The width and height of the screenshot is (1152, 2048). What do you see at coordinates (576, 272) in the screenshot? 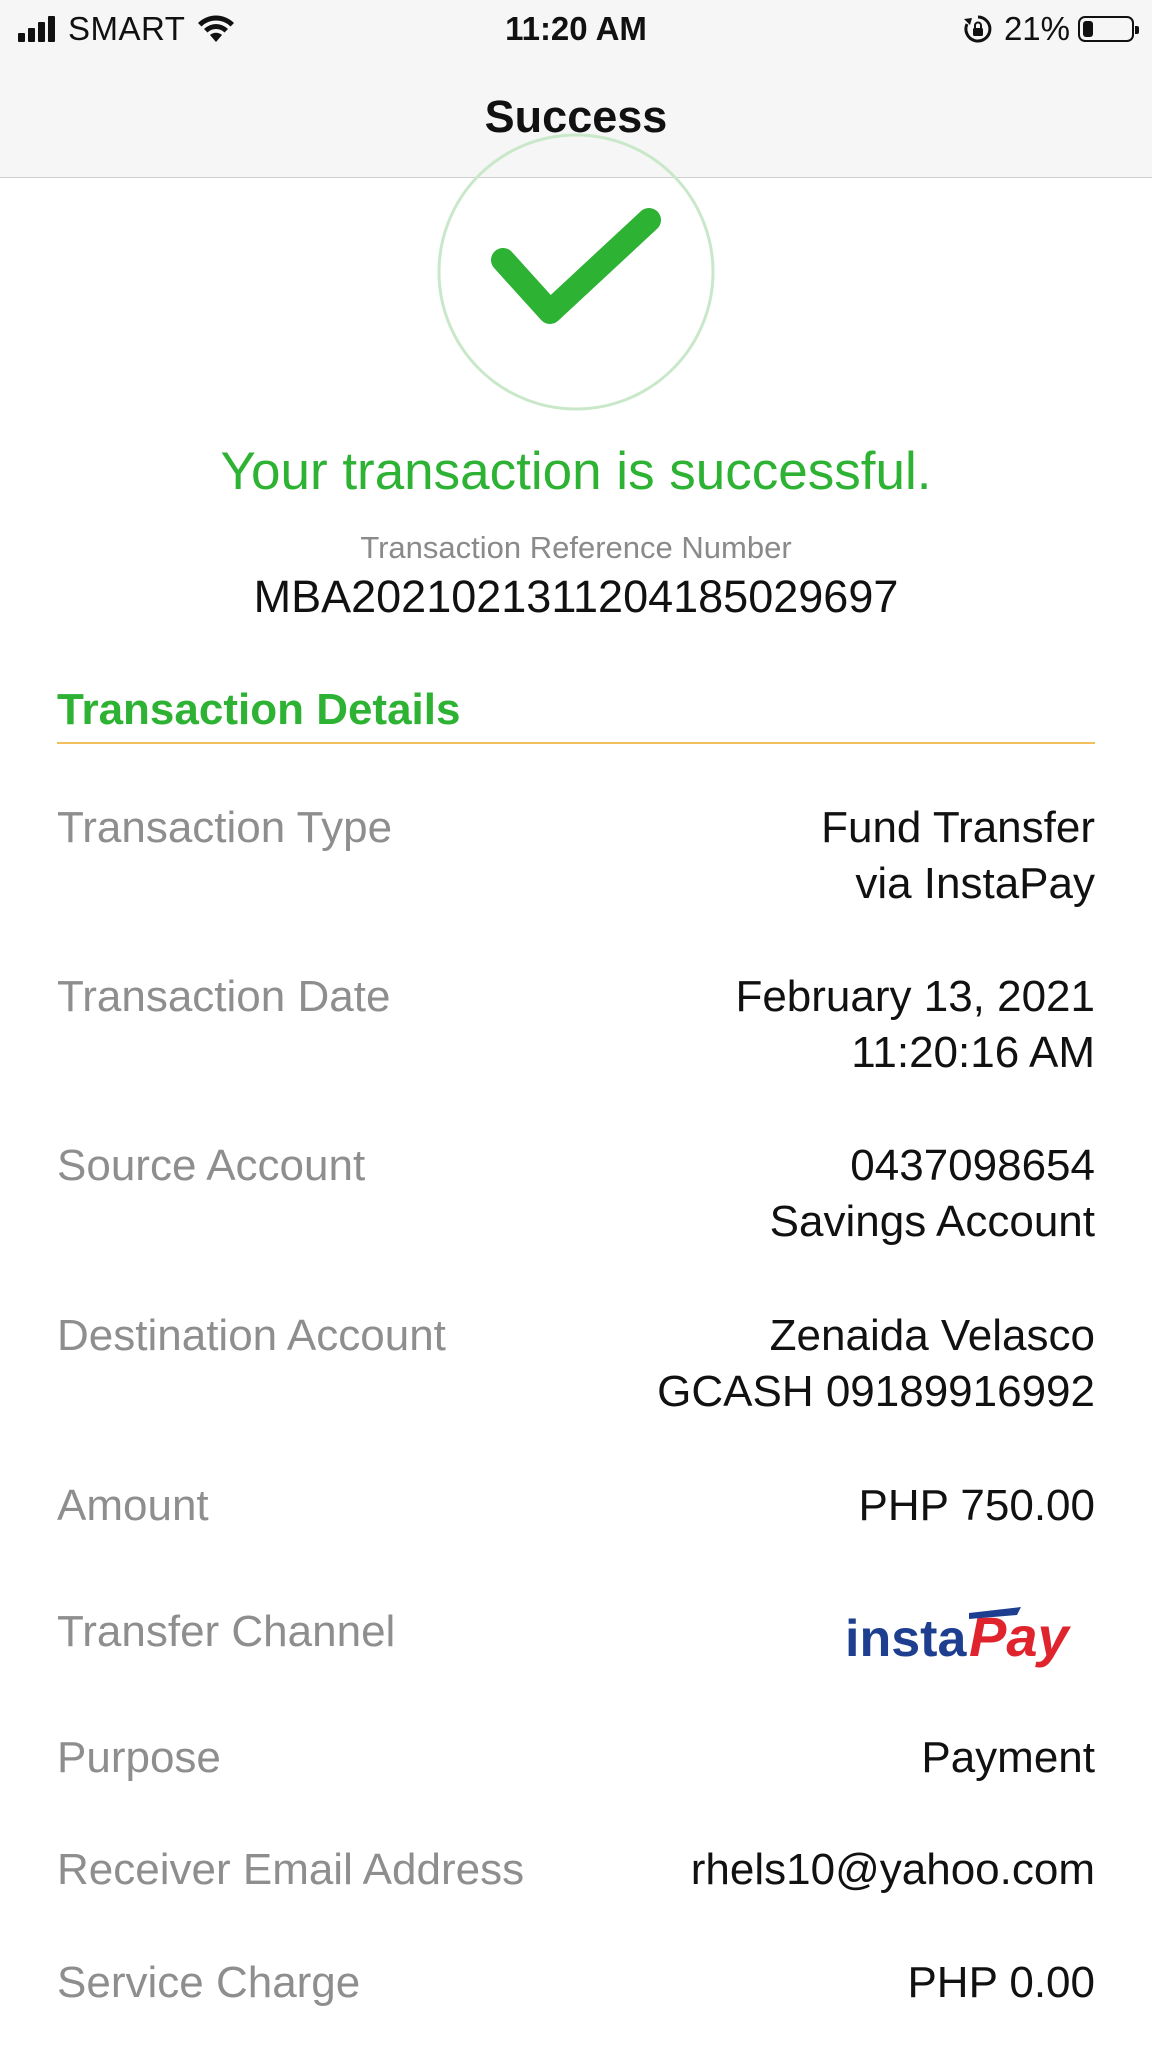
I see `checkmark-icon` at bounding box center [576, 272].